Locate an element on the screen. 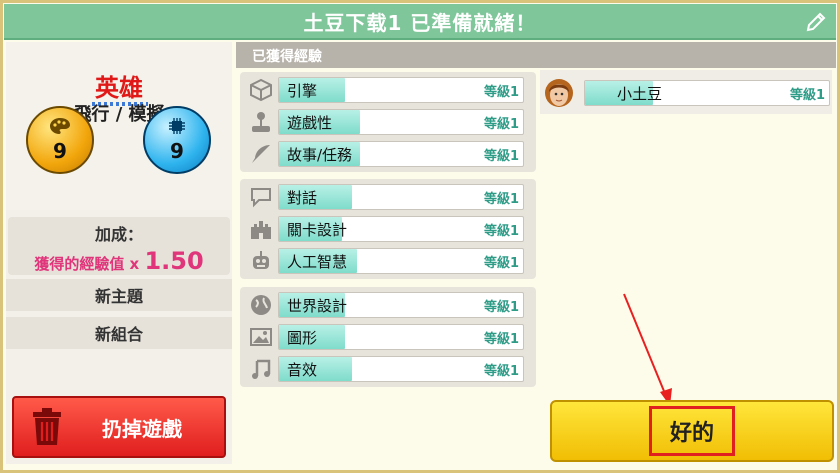  skill-row-dialogue: 對話 等級1 is located at coordinates (389, 197).